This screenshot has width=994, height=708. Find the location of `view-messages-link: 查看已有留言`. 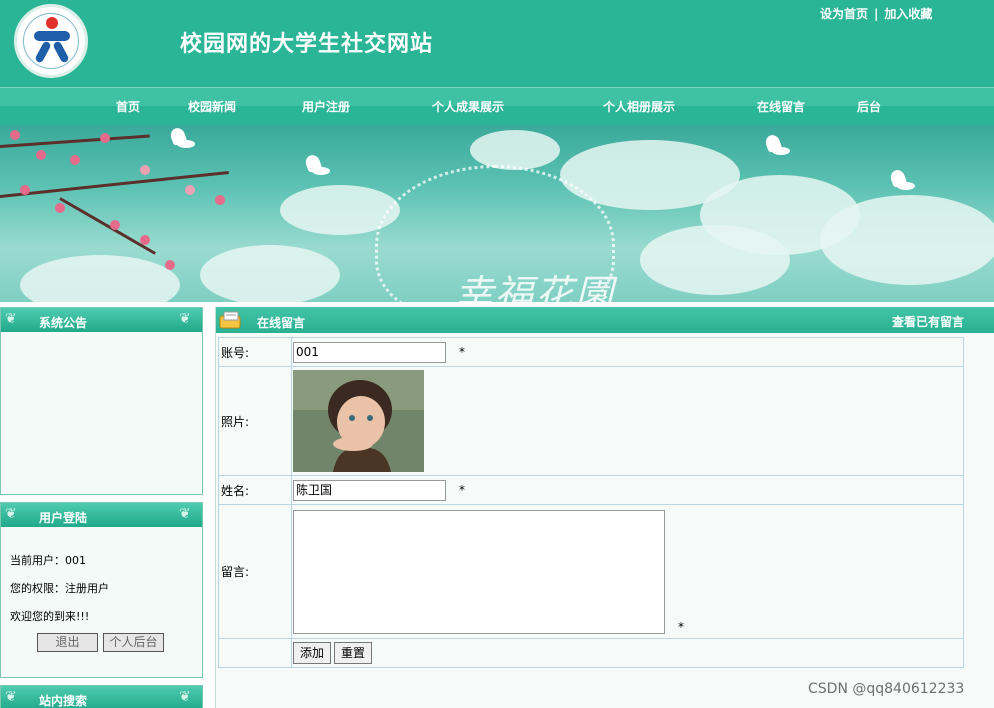

view-messages-link: 查看已有留言 is located at coordinates (928, 321).